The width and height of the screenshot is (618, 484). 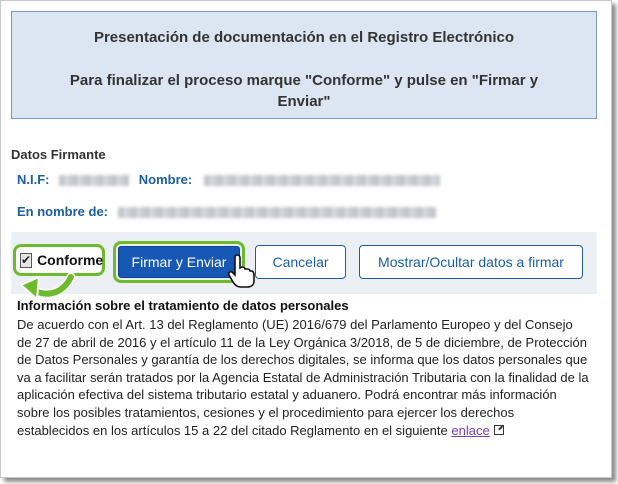 I want to click on nombre-value-redacted, so click(x=321, y=181).